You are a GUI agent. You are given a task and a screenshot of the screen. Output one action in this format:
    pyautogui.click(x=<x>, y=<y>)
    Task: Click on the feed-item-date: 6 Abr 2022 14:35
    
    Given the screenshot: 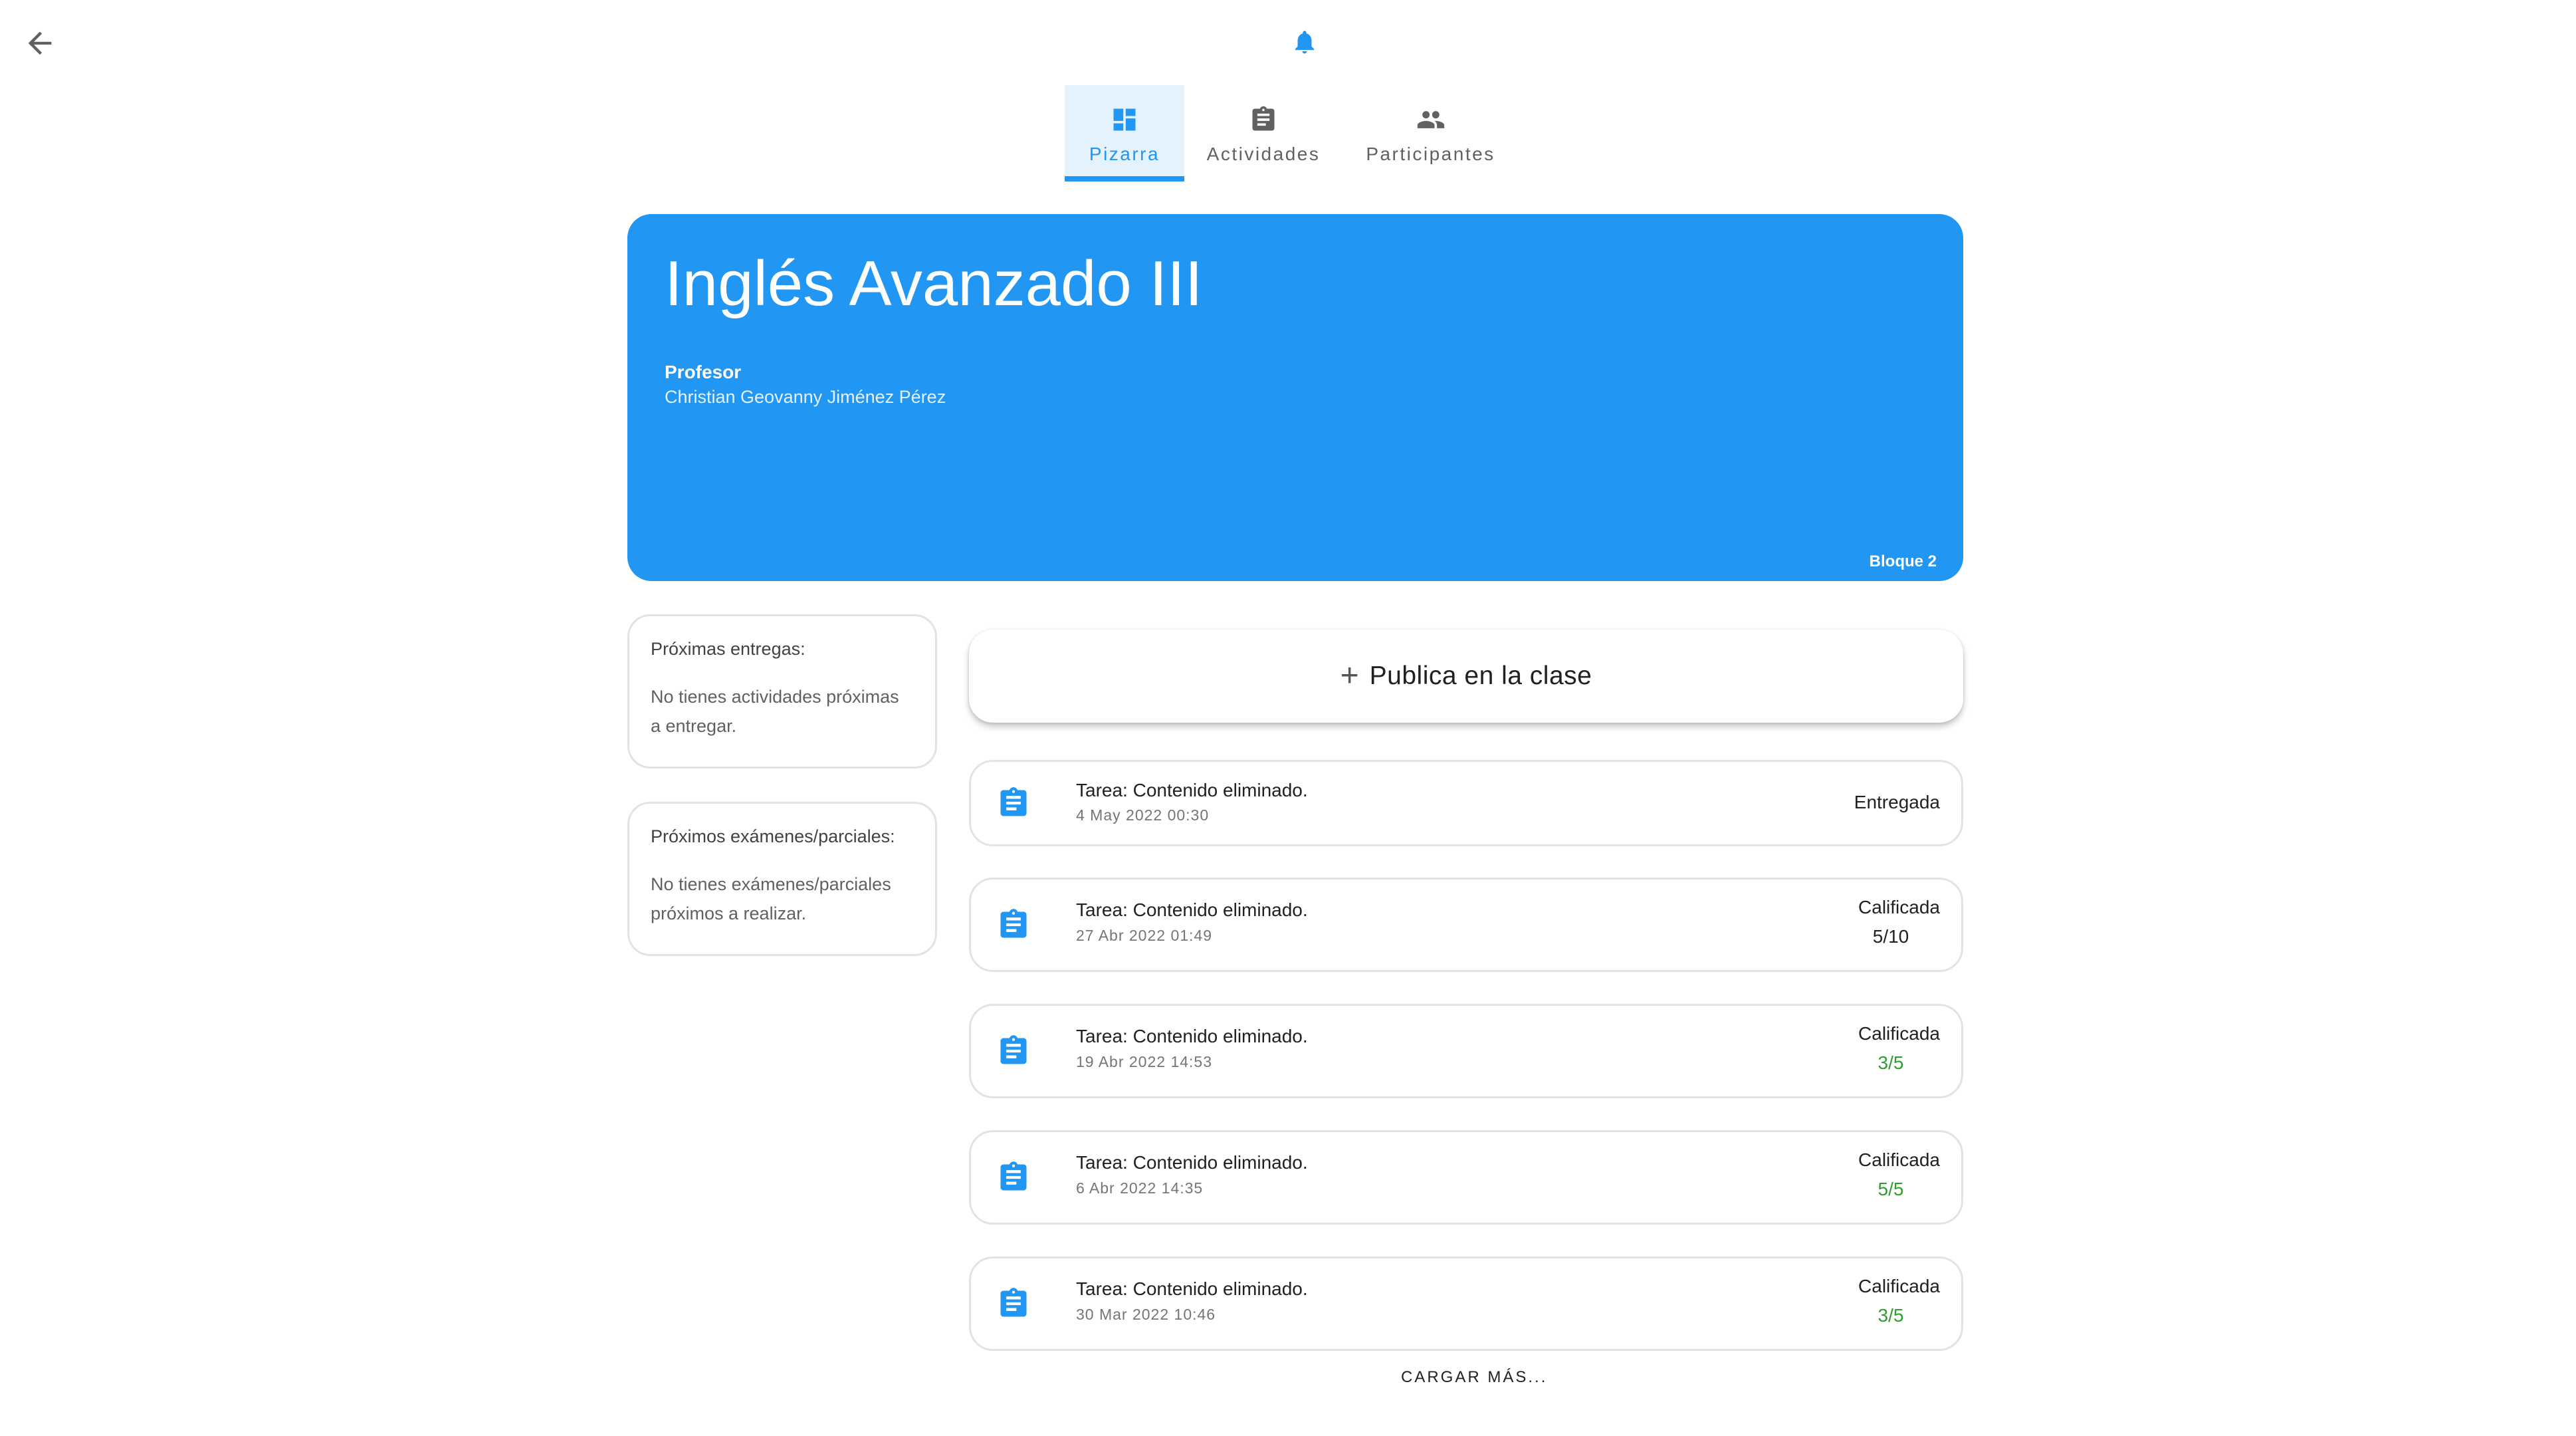 What is the action you would take?
    pyautogui.click(x=1140, y=1188)
    